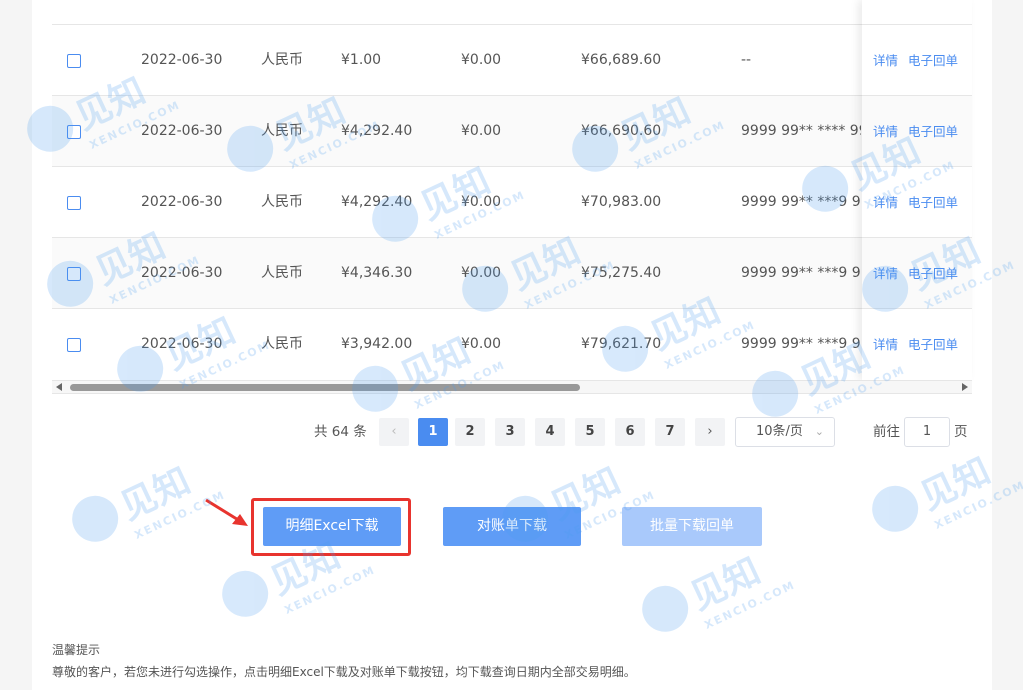  What do you see at coordinates (325, 387) in the screenshot?
I see `scrollbar-thumb` at bounding box center [325, 387].